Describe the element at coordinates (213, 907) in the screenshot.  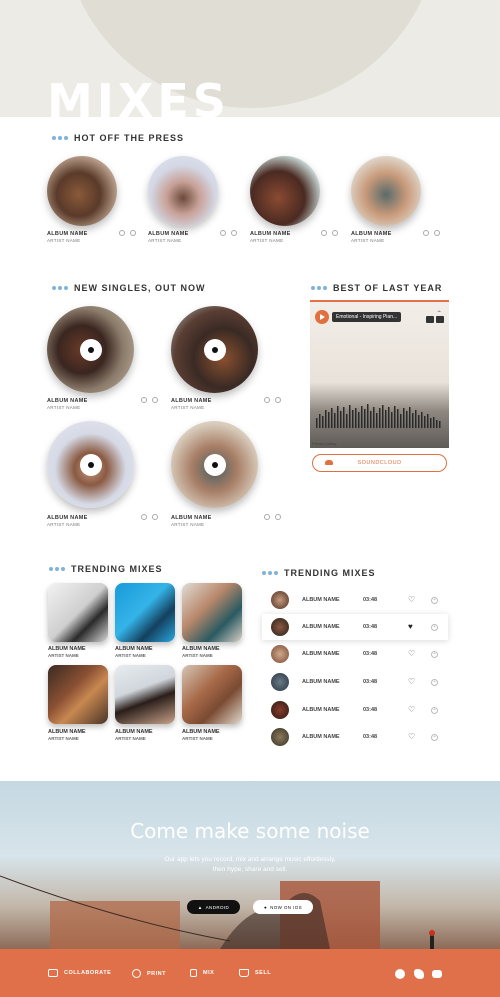
I see `android-button: ▲ ANDROID` at that location.